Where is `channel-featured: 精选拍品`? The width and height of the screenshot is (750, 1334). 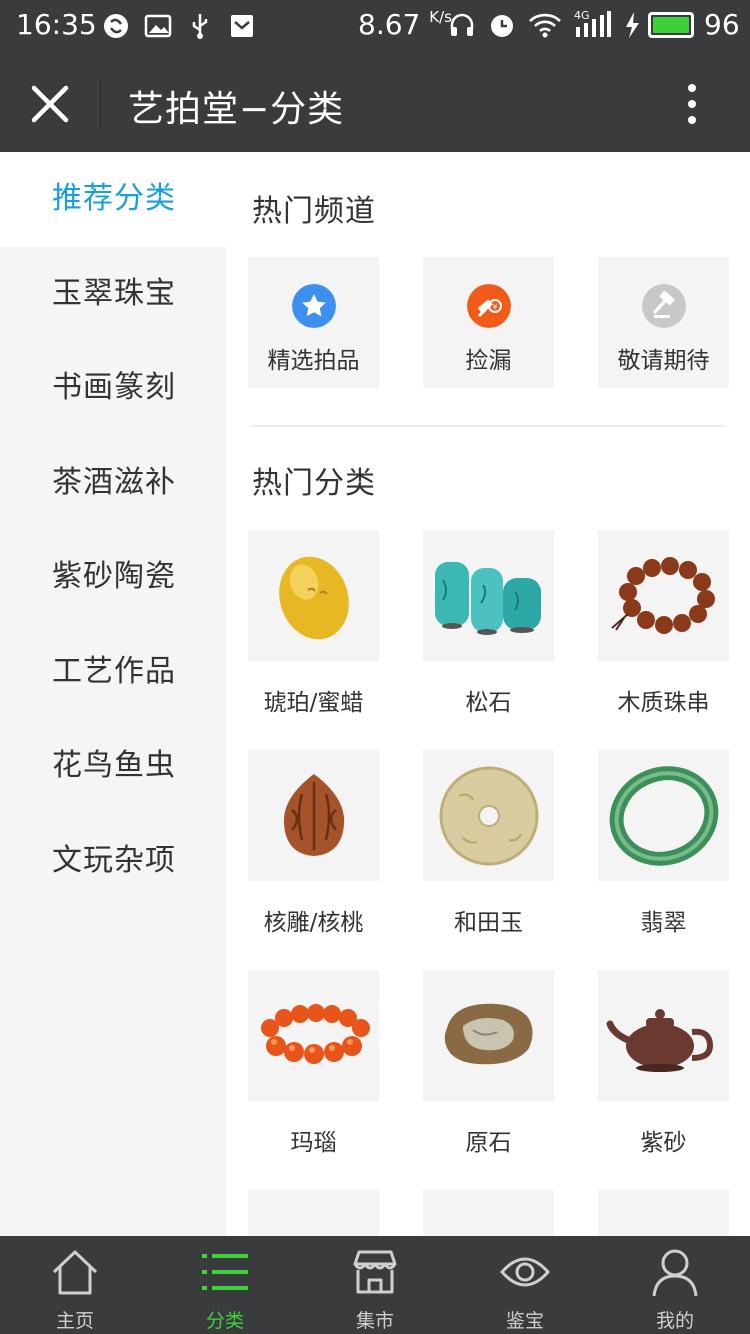 channel-featured: 精选拍品 is located at coordinates (313, 322).